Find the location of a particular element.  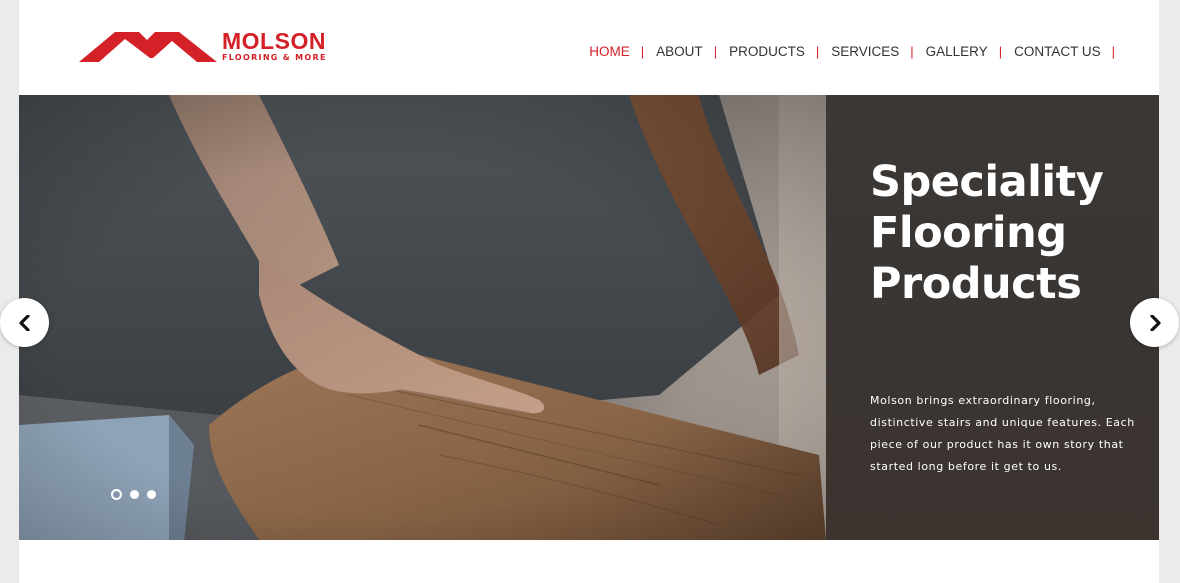

nav-home: HOME is located at coordinates (609, 52).